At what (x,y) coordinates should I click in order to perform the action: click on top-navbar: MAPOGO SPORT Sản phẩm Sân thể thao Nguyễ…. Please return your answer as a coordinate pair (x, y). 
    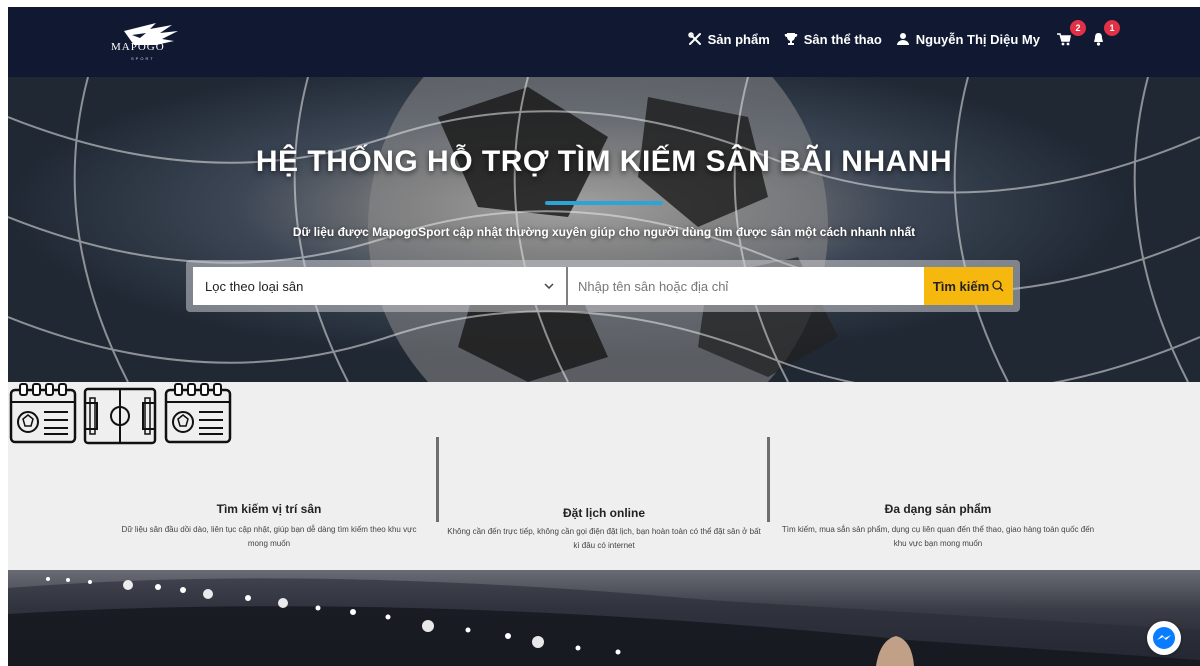
    Looking at the image, I should click on (604, 42).